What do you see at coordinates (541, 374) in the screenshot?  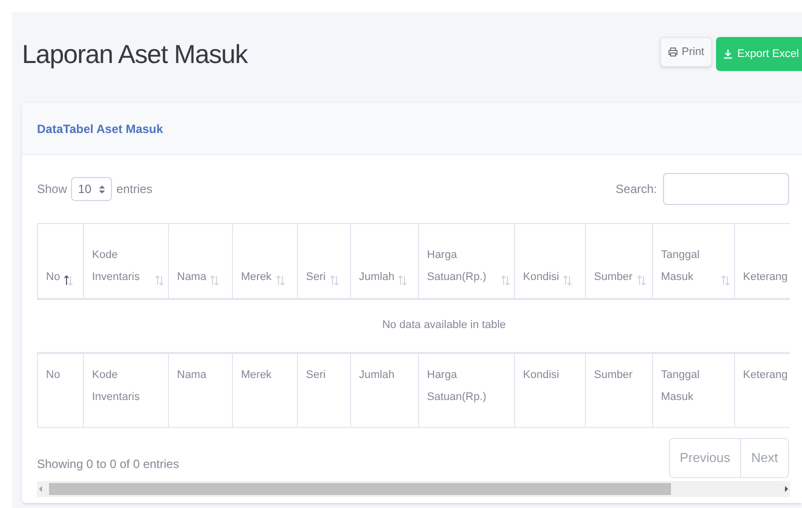 I see `column-footer: Kondisi` at bounding box center [541, 374].